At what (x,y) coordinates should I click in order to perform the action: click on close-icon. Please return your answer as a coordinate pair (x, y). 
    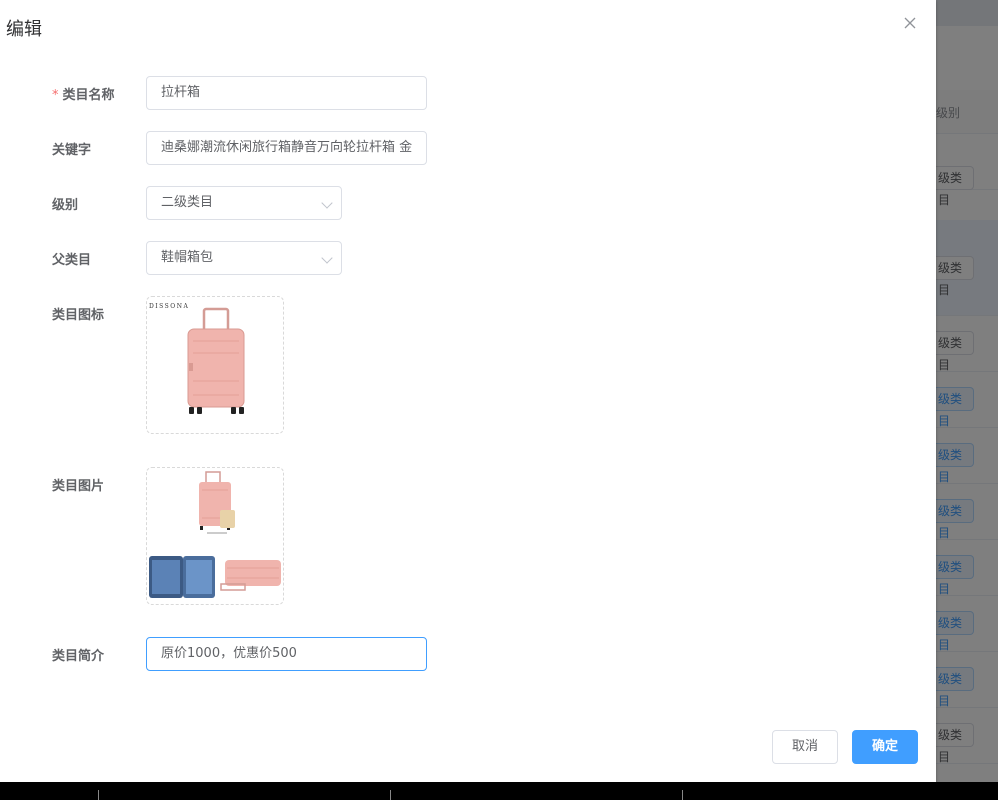
    Looking at the image, I should click on (910, 24).